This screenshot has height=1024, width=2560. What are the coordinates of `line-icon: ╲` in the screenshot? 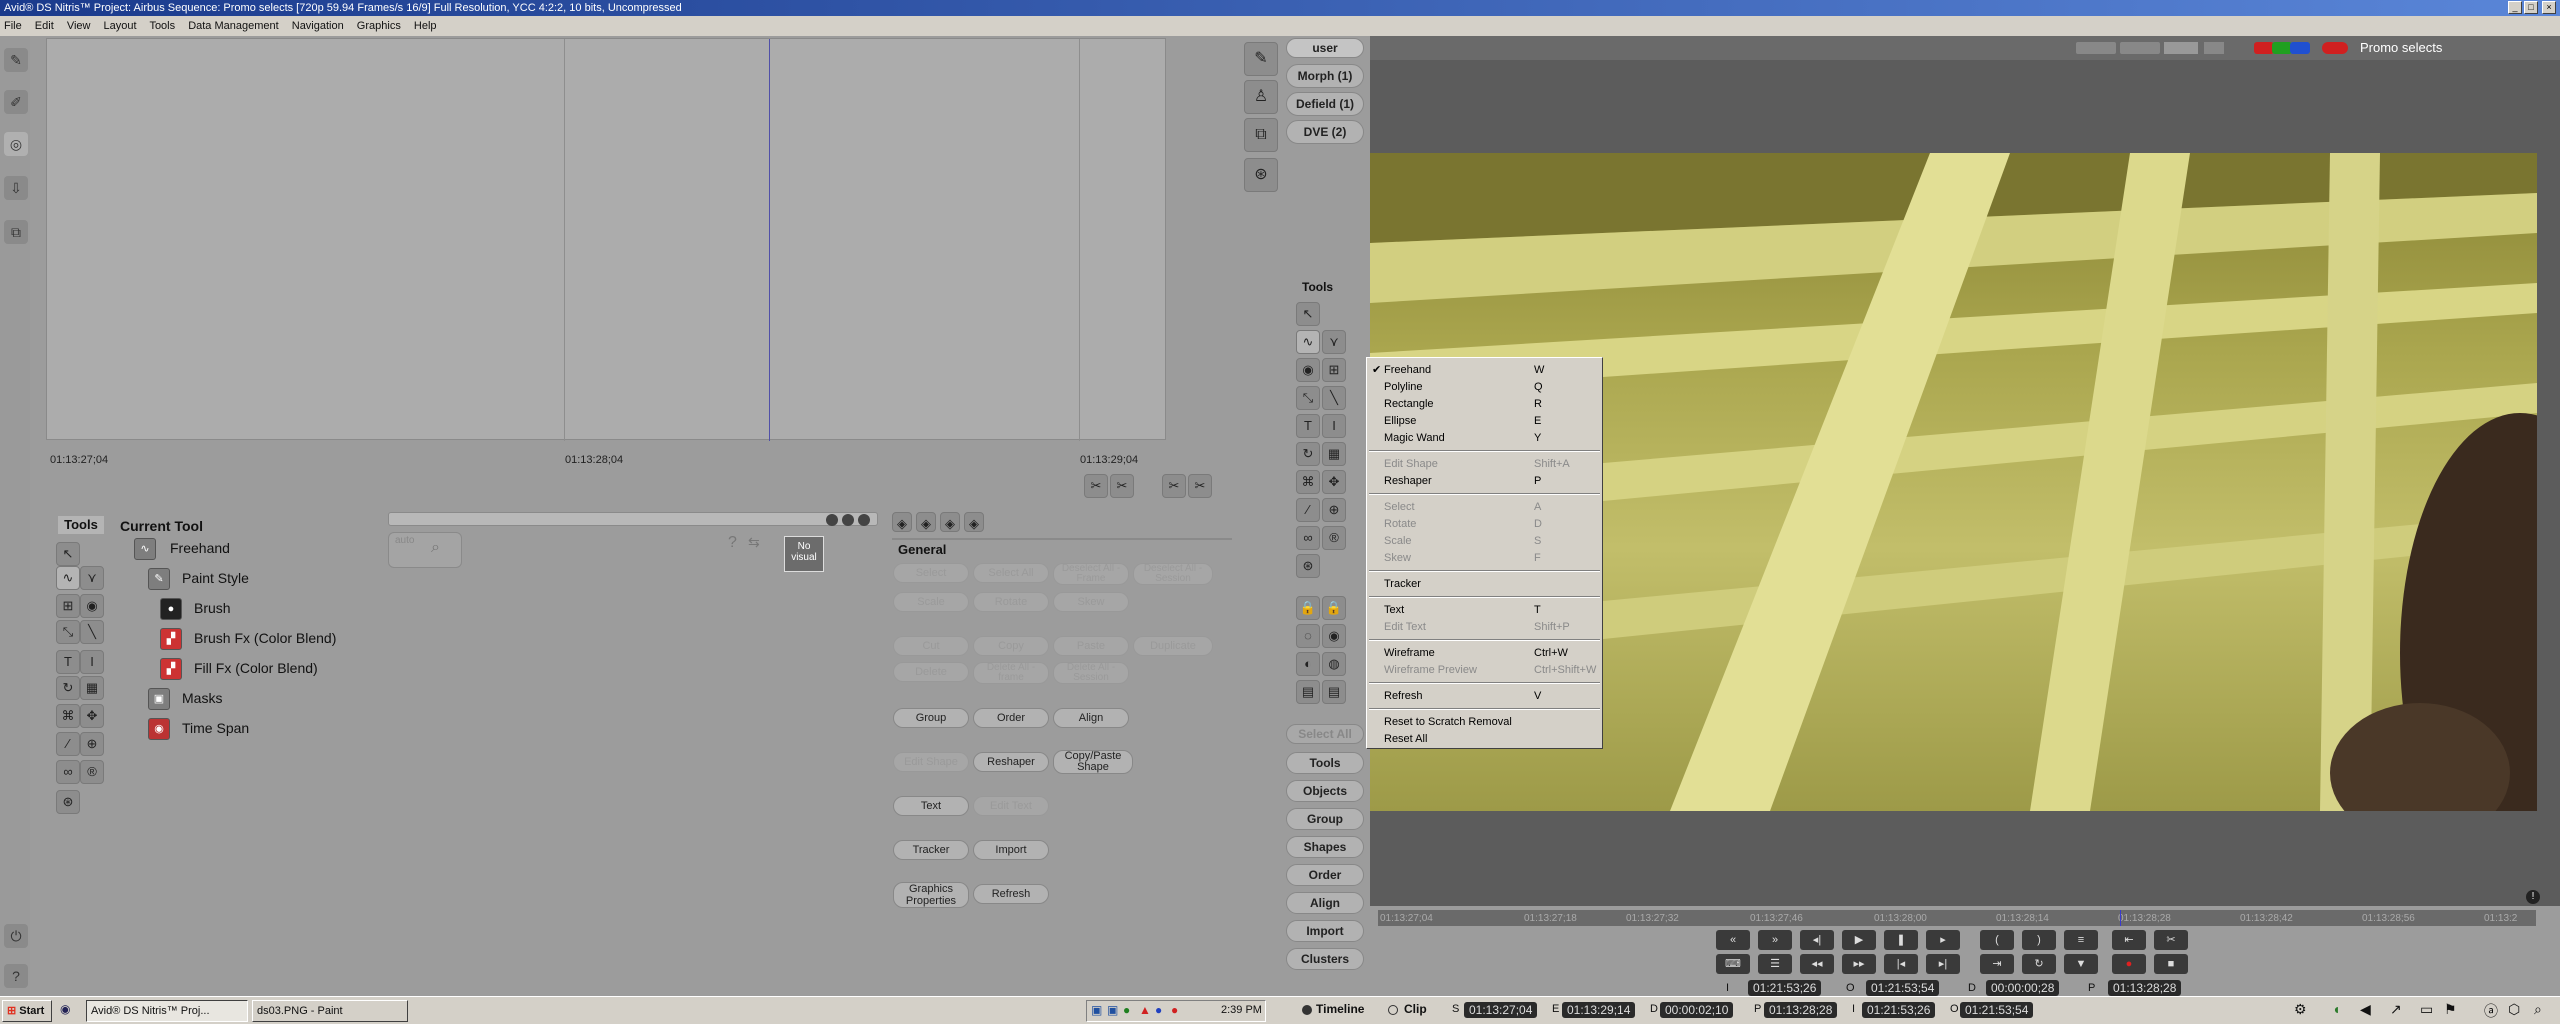 It's located at (1334, 398).